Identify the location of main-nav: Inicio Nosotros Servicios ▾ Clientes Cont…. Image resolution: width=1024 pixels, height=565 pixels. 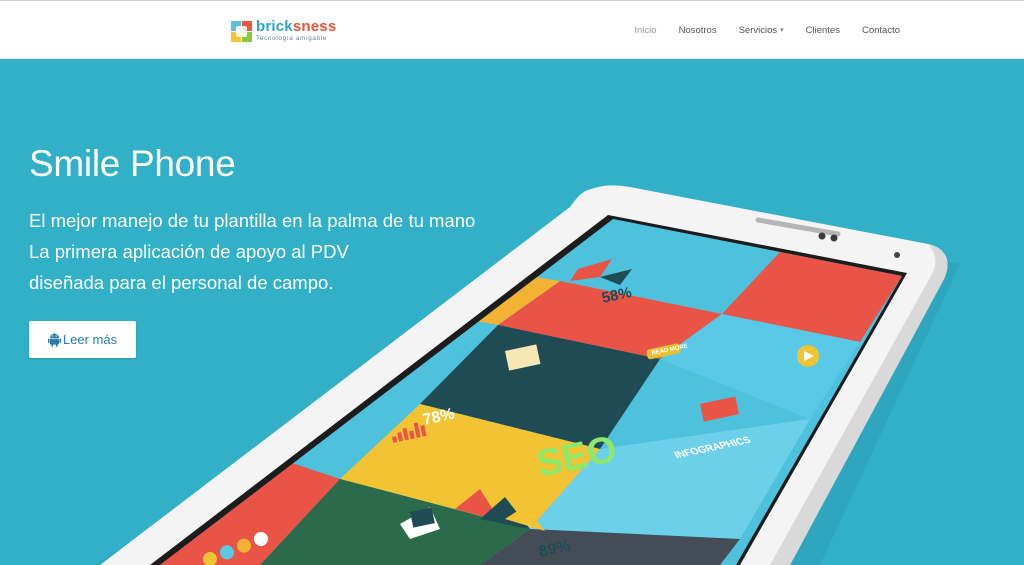
(756, 30).